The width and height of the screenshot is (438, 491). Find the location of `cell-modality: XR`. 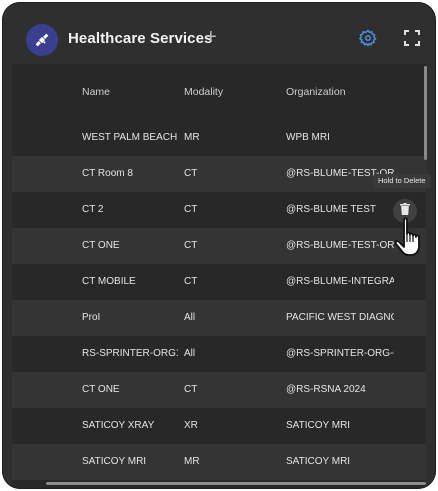

cell-modality: XR is located at coordinates (191, 425).